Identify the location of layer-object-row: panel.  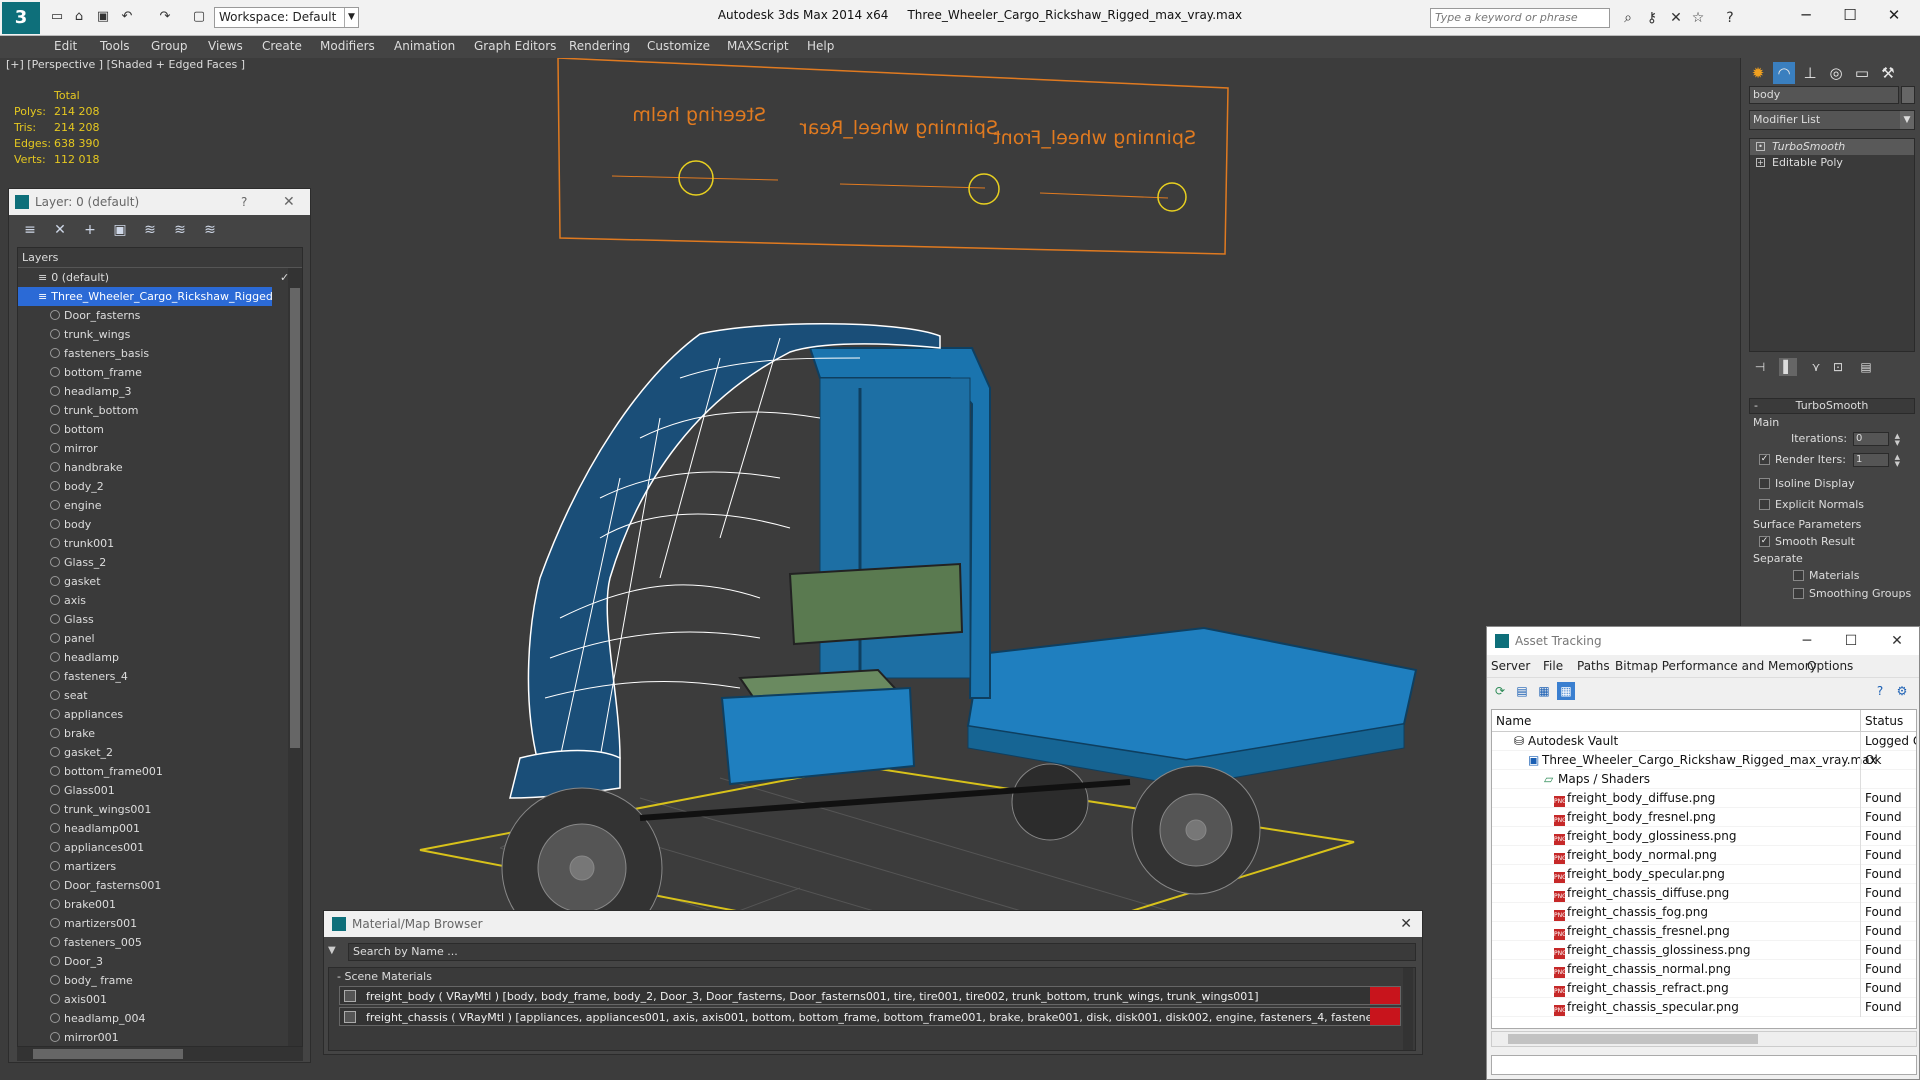
(160, 638).